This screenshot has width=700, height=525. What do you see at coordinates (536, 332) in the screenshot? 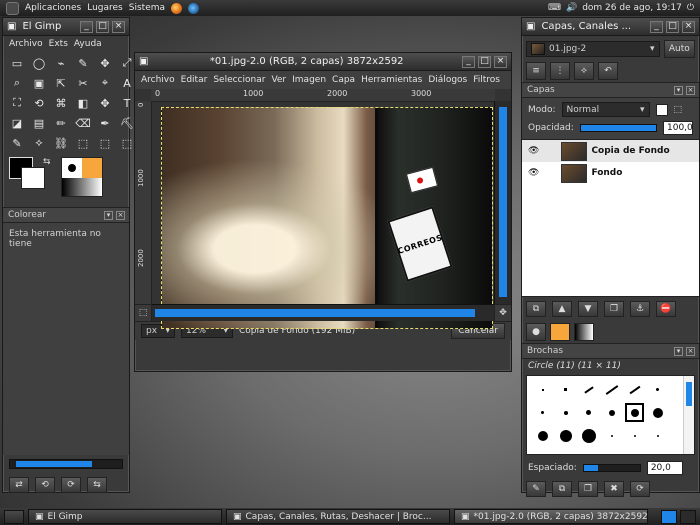
I see `tab-brushes-icon: ●` at bounding box center [536, 332].